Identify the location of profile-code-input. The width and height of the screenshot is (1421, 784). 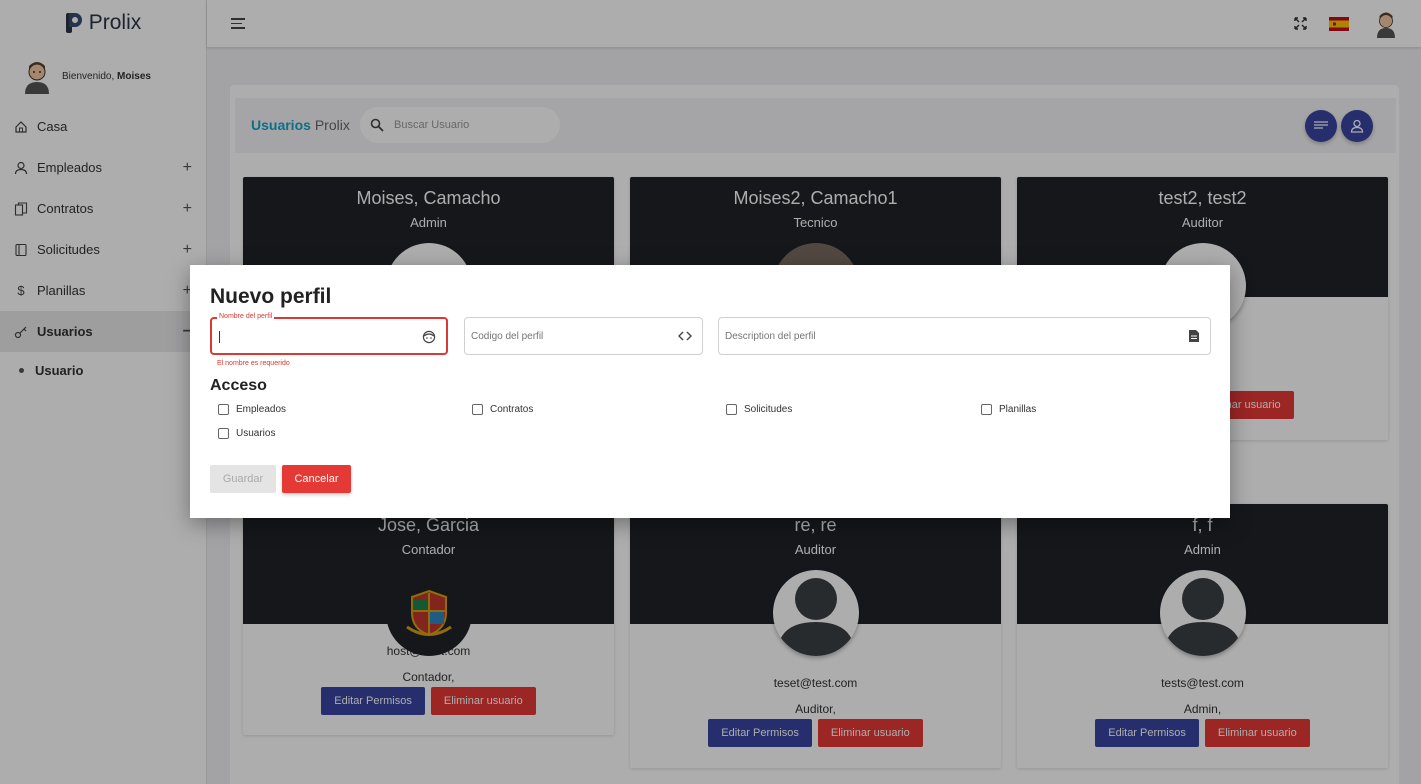
(566, 336).